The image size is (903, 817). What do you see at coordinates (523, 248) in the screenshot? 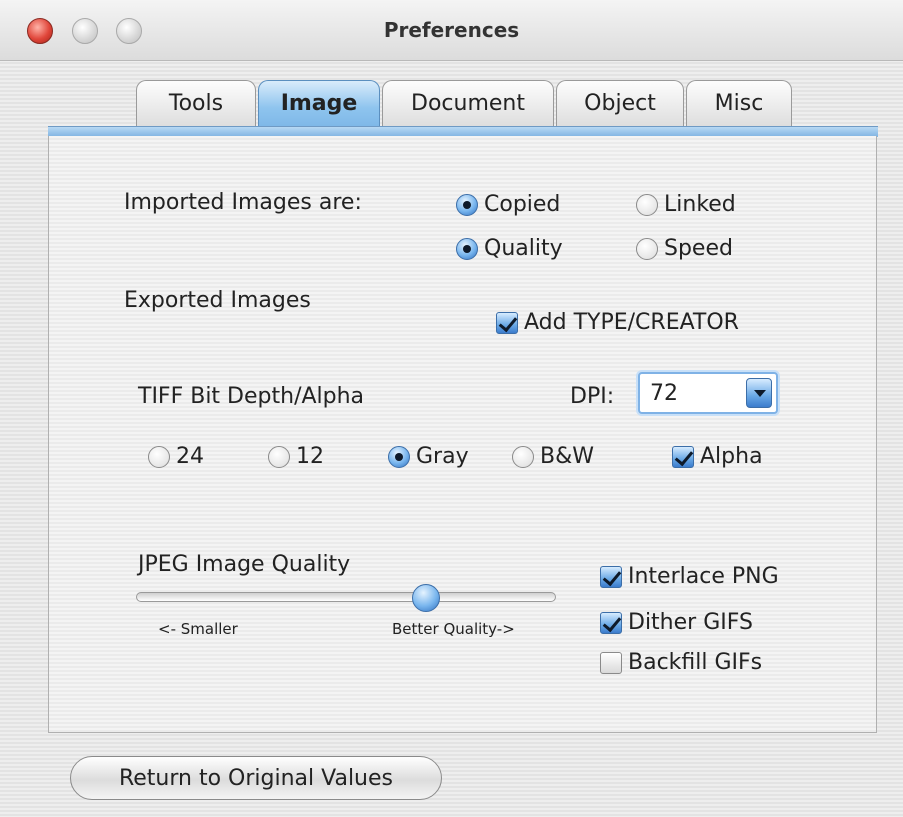
I see `radio-quality-label: Quality` at bounding box center [523, 248].